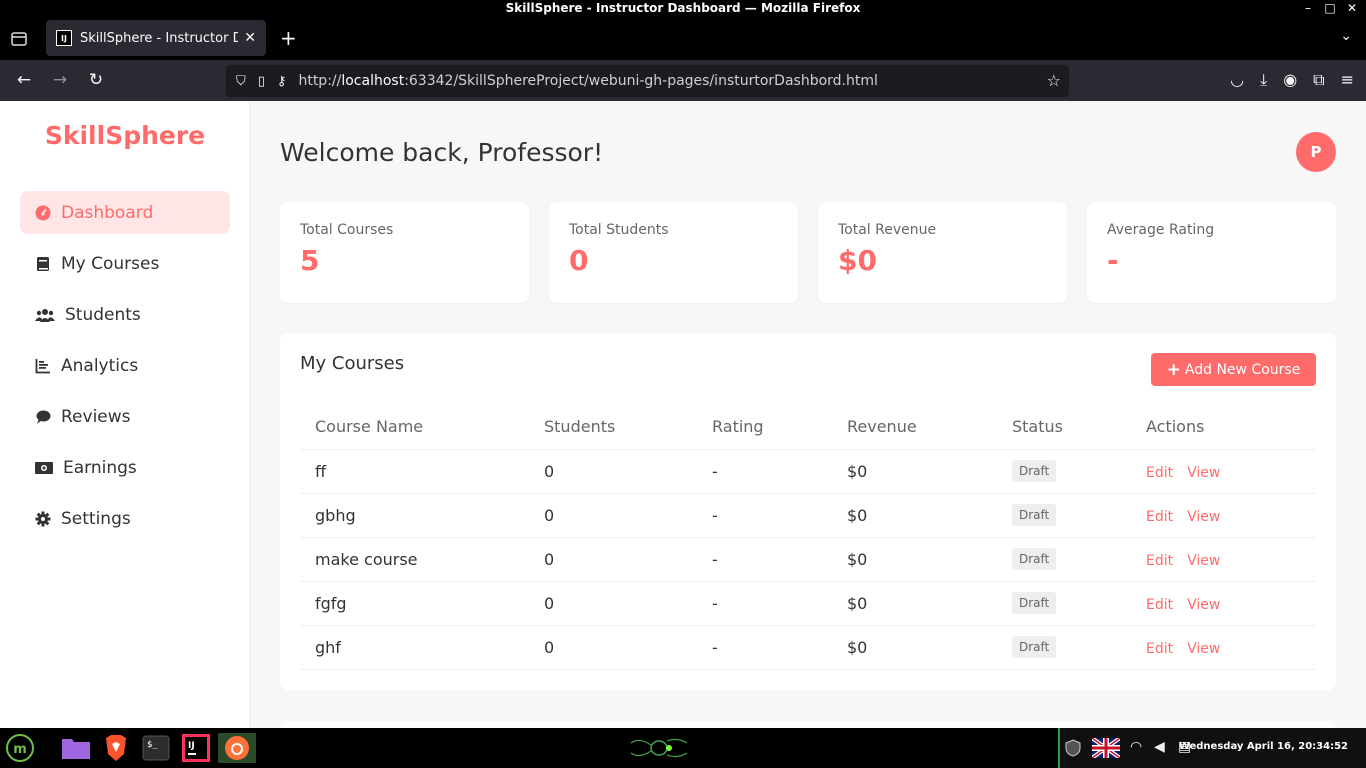  Describe the element at coordinates (352, 363) in the screenshot. I see `section-title: My Courses` at that location.